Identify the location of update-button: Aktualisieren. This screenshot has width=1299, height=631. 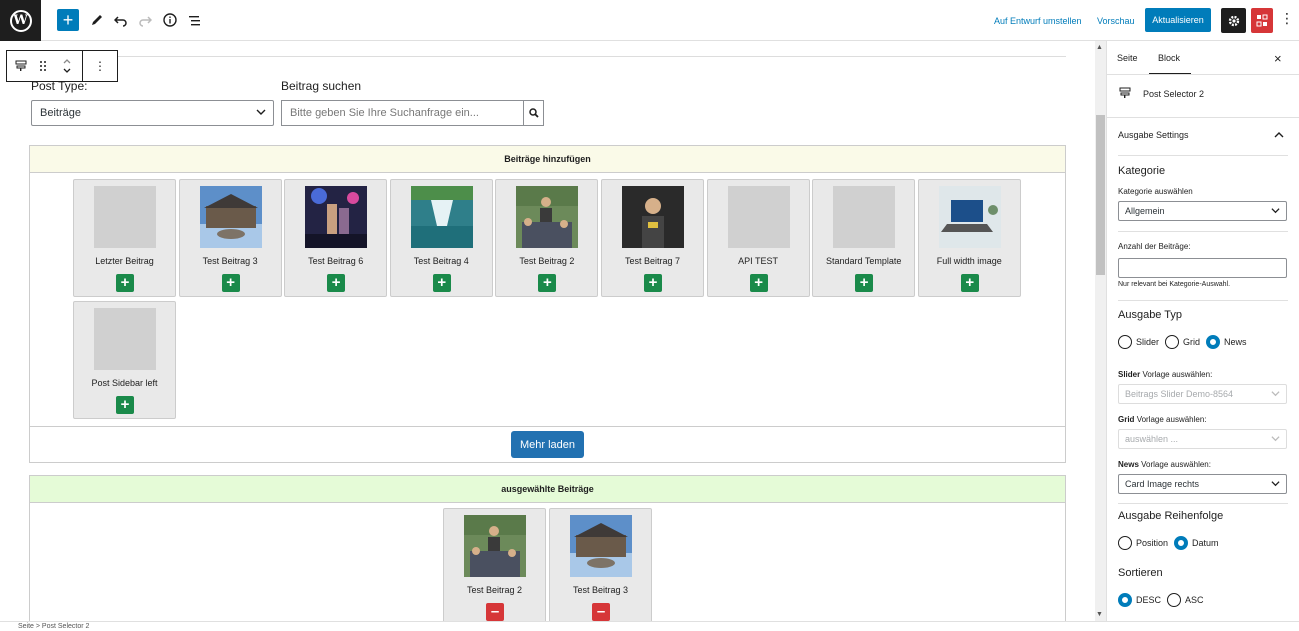
(1178, 20).